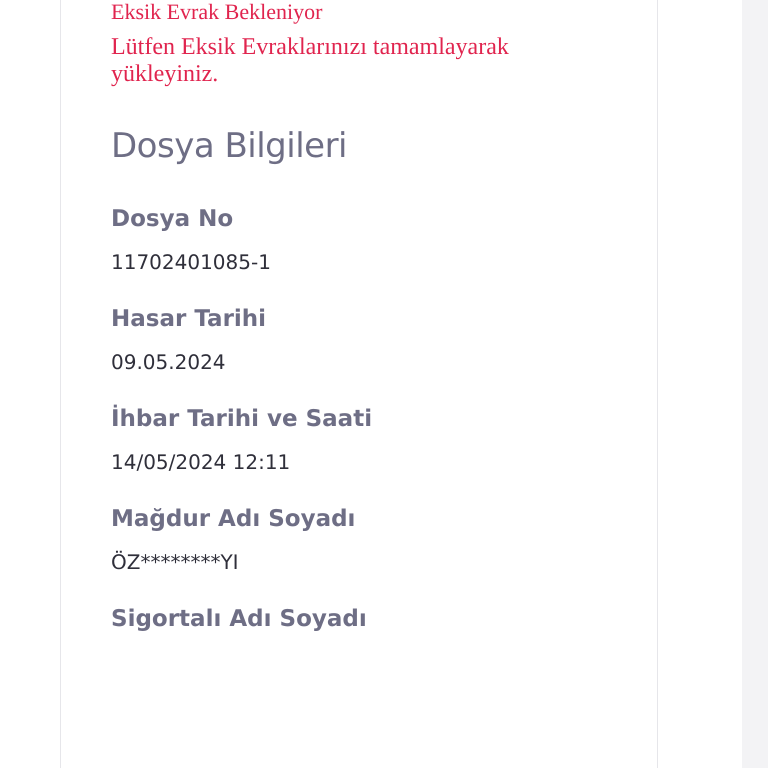 Image resolution: width=768 pixels, height=768 pixels. What do you see at coordinates (172, 219) in the screenshot?
I see `field-label: Dosya No` at bounding box center [172, 219].